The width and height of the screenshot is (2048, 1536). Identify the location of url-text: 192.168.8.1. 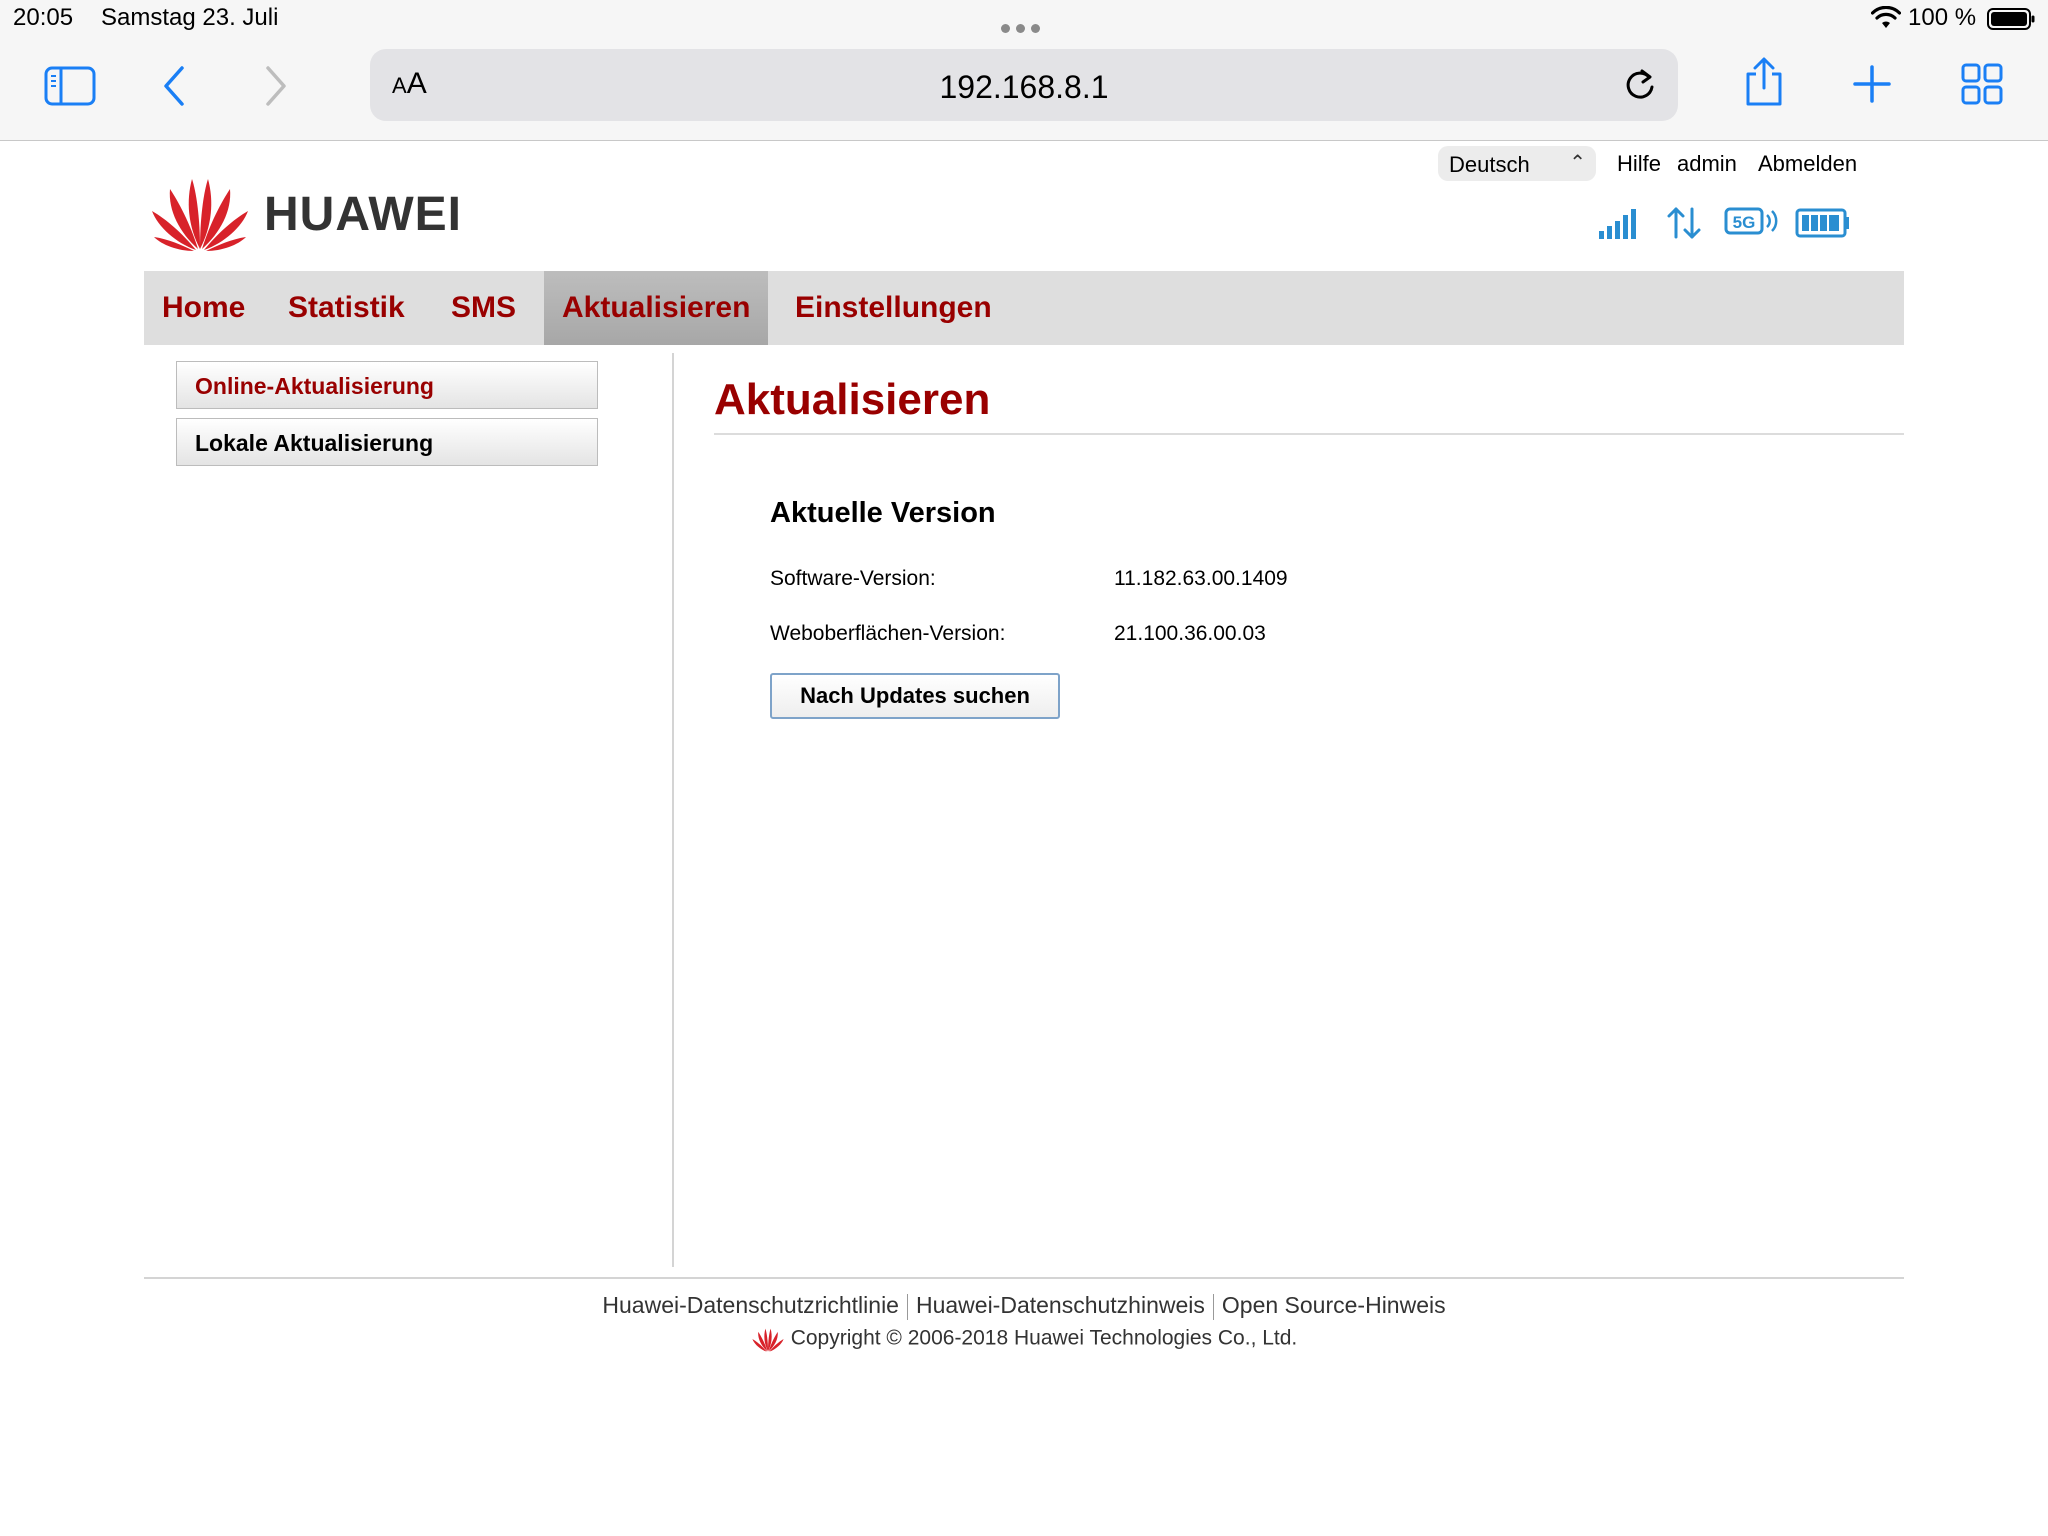
(1024, 87).